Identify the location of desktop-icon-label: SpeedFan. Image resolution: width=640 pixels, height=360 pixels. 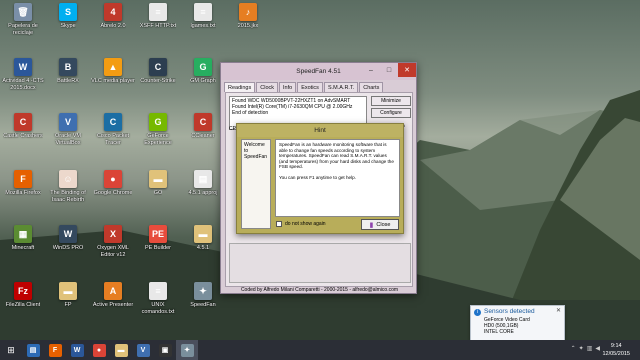
(203, 305).